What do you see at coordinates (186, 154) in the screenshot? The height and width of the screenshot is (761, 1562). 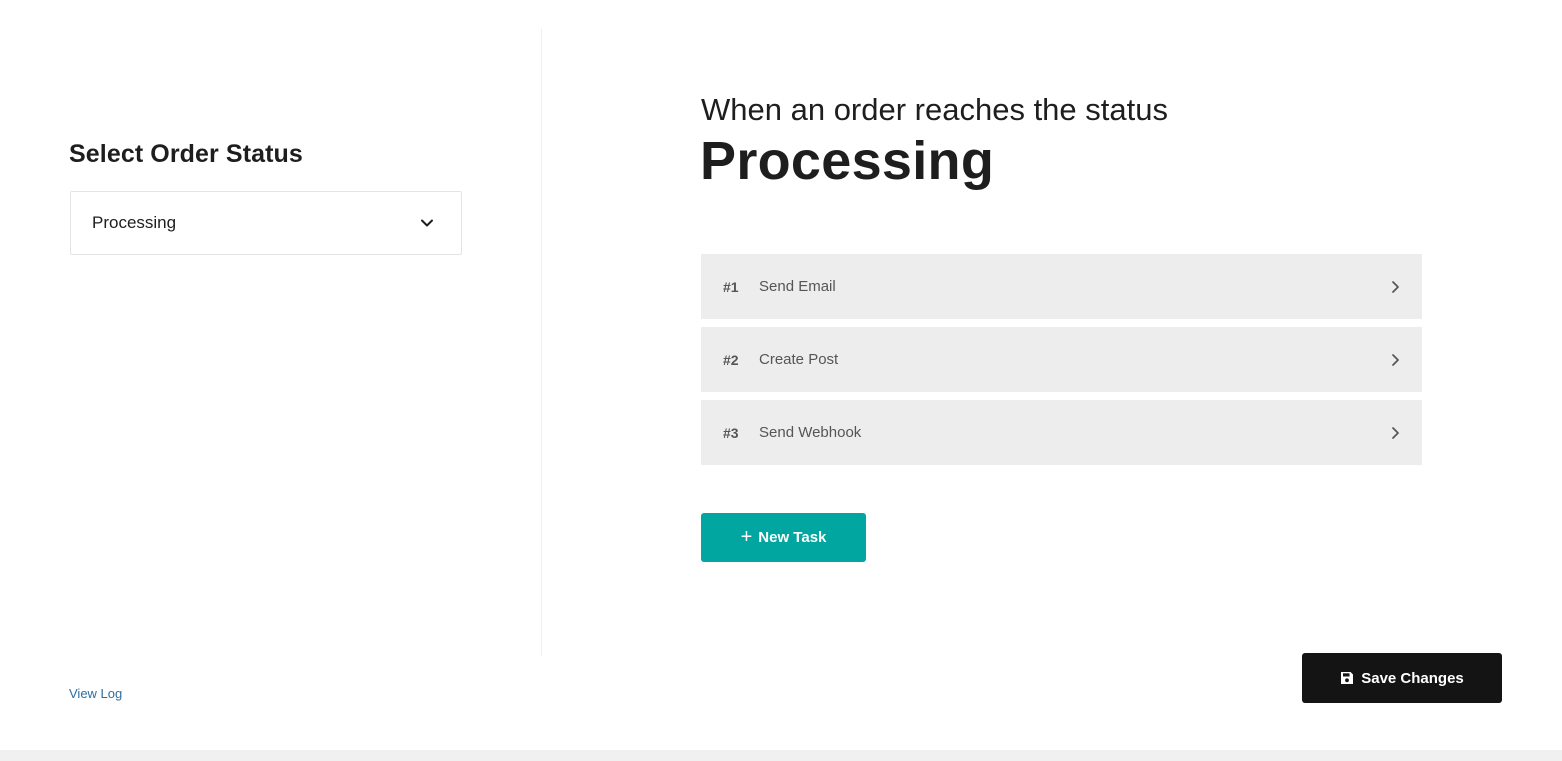 I see `select-order-status-title: Select Order Status` at bounding box center [186, 154].